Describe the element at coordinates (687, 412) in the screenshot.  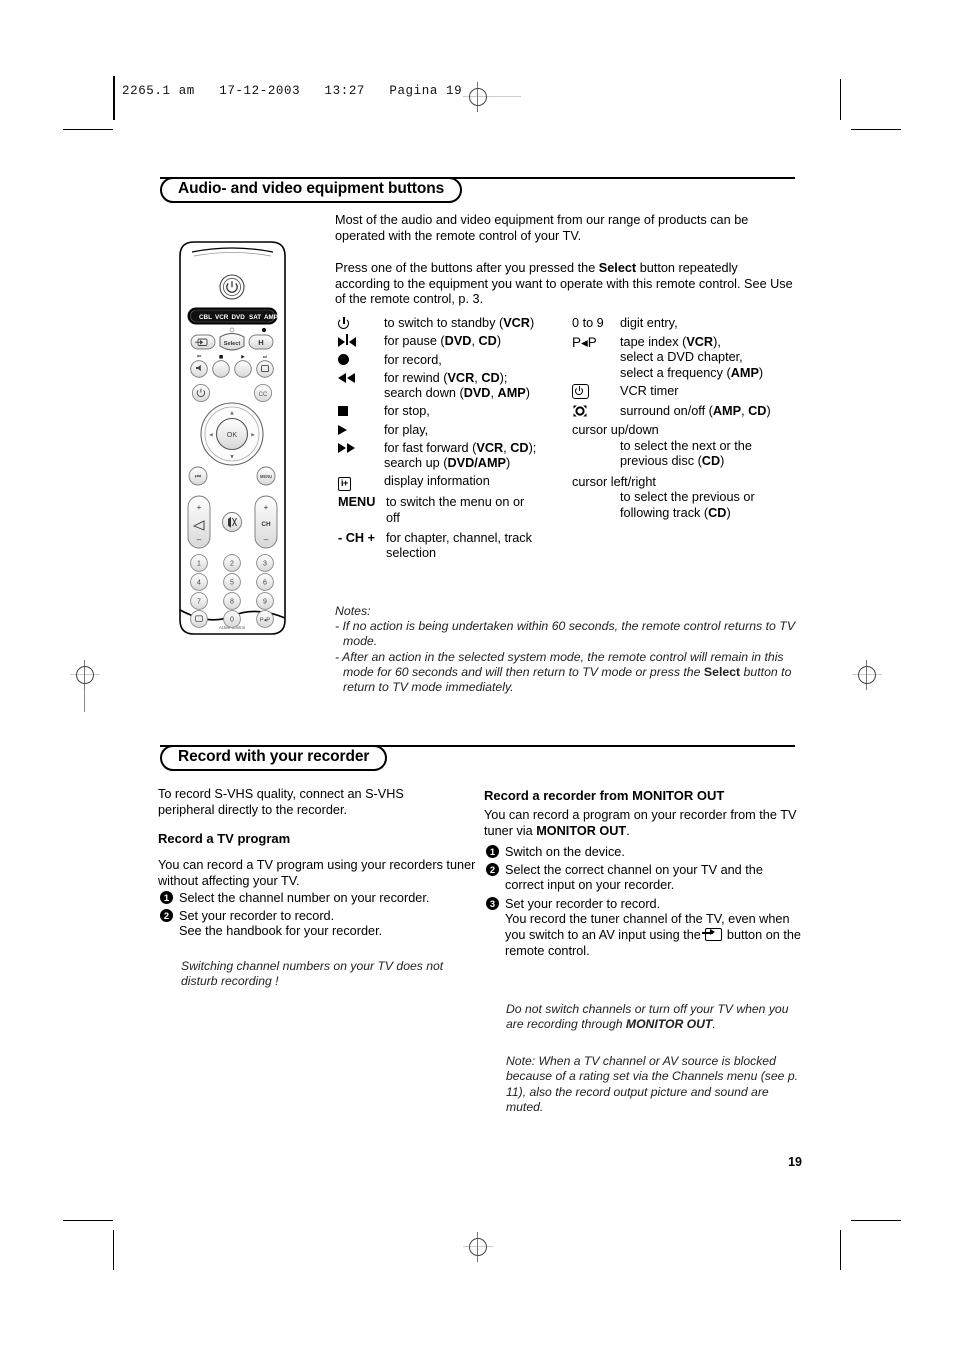
I see `button-row-surround: surround on/off (AMP, CD)` at that location.